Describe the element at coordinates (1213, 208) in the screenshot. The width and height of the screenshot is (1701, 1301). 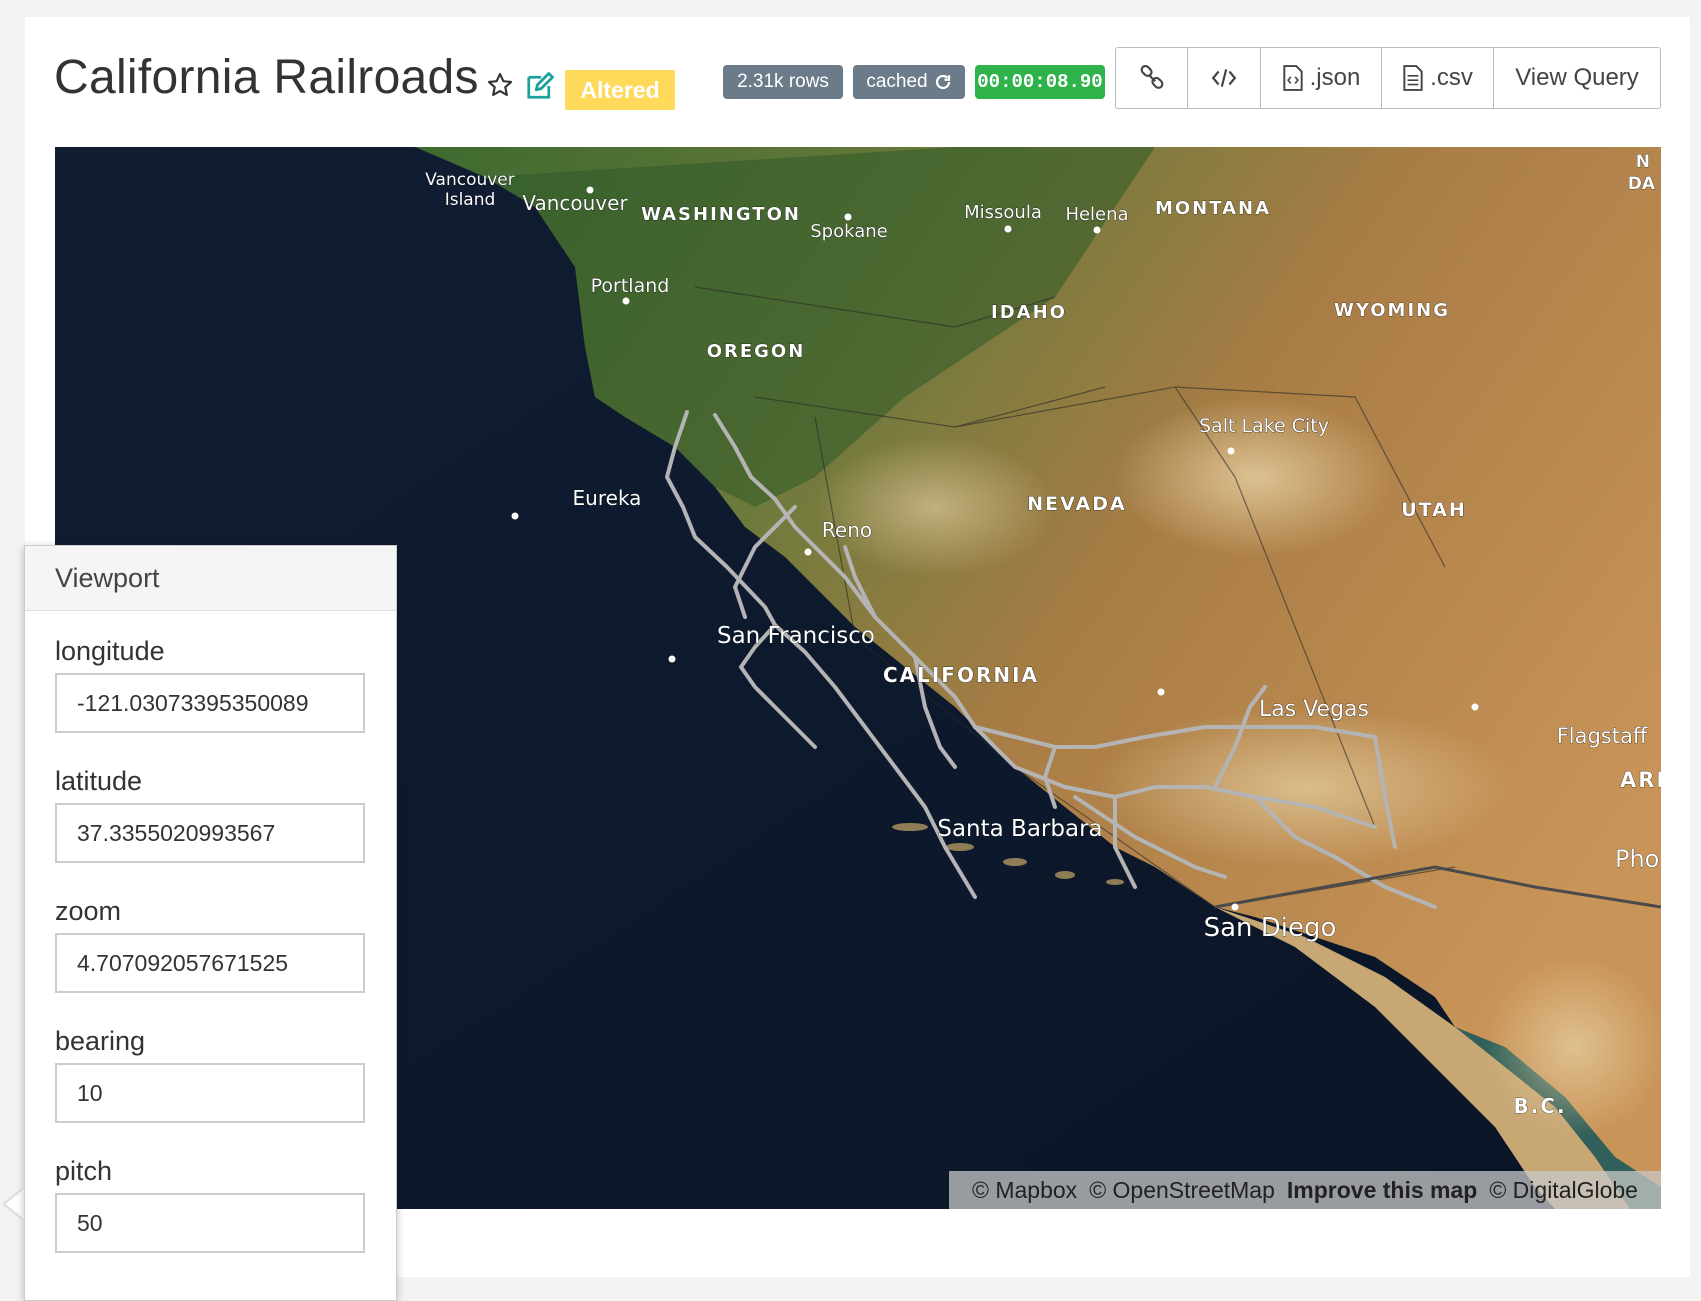
I see `label-montana: MONTANA` at that location.